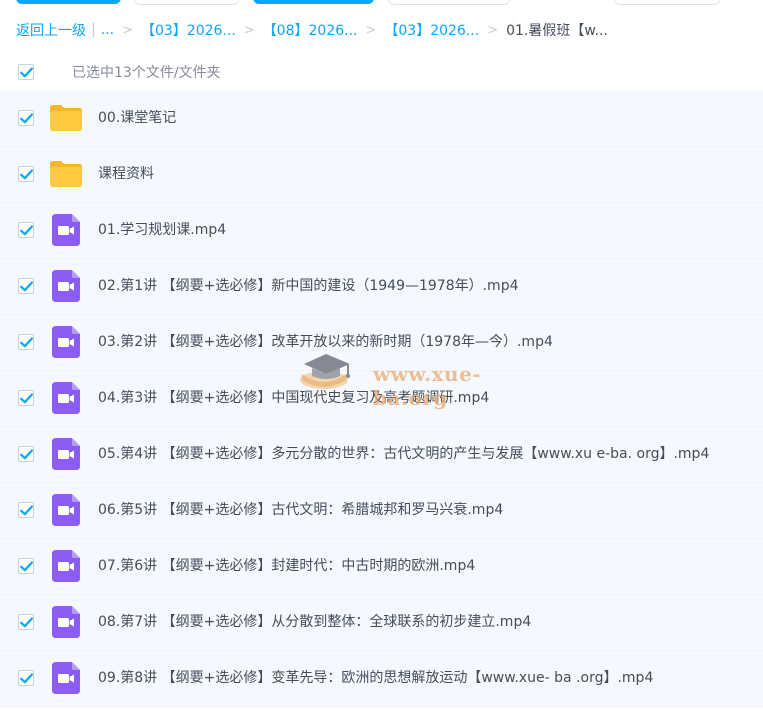 The width and height of the screenshot is (763, 710). I want to click on toolbar-button-tertiary, so click(313, 2).